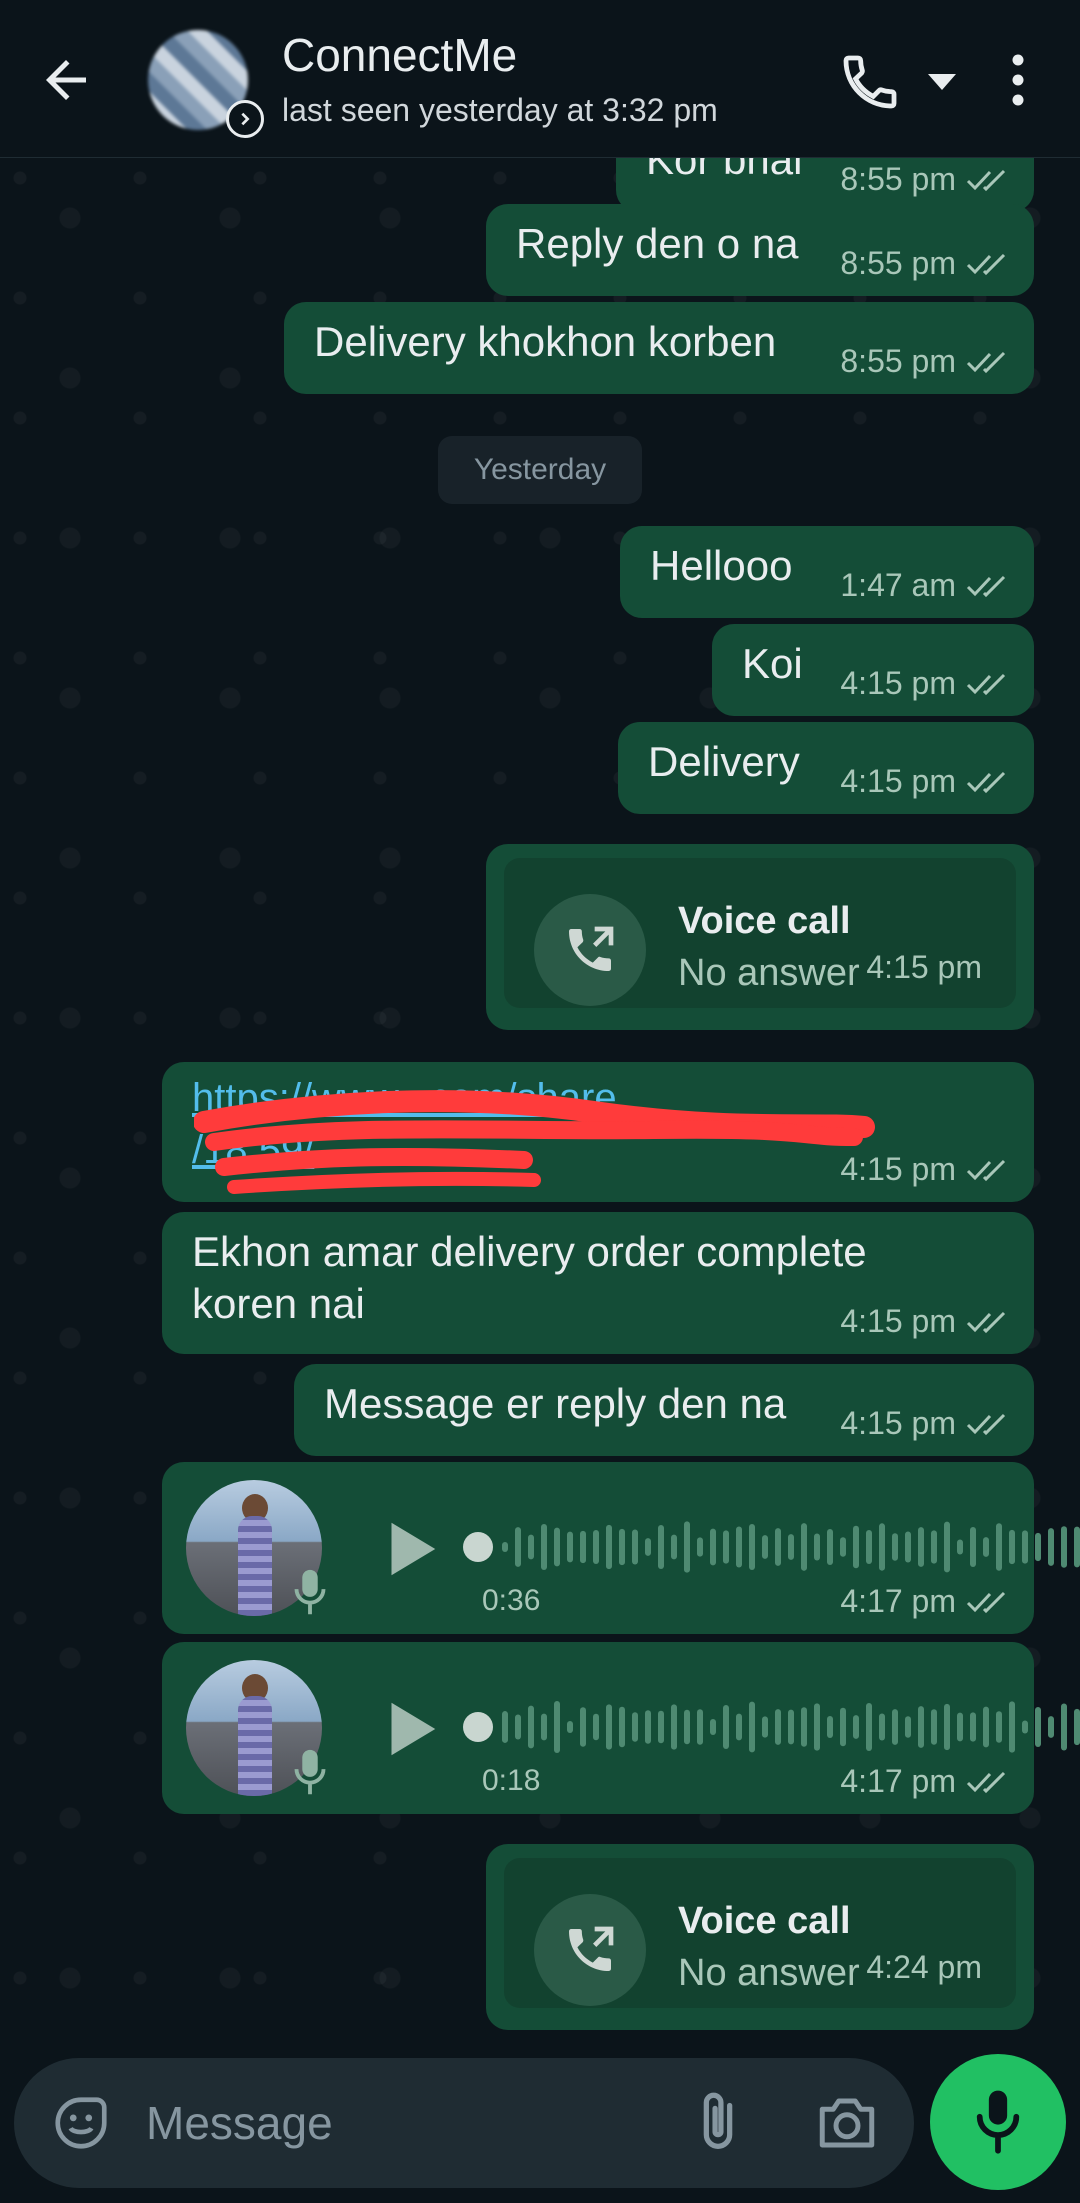 The width and height of the screenshot is (1080, 2203). What do you see at coordinates (529, 1251) in the screenshot?
I see `message-text: Ekhon amar delivery order complete` at bounding box center [529, 1251].